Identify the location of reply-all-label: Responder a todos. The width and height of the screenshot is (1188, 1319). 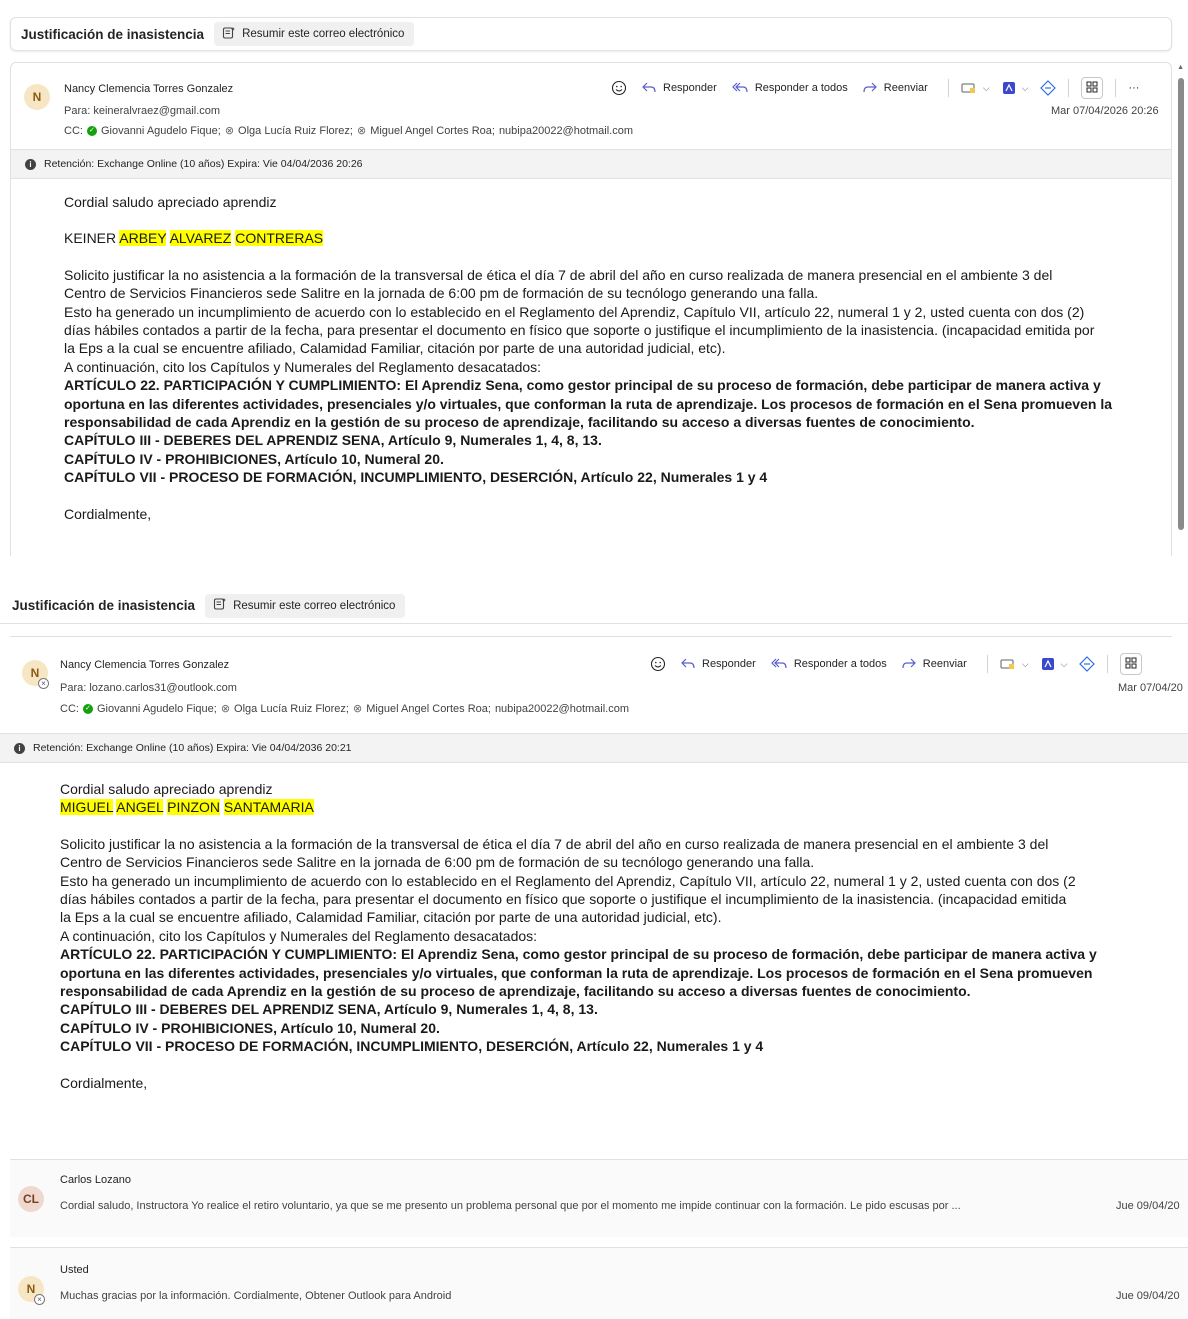
(840, 664).